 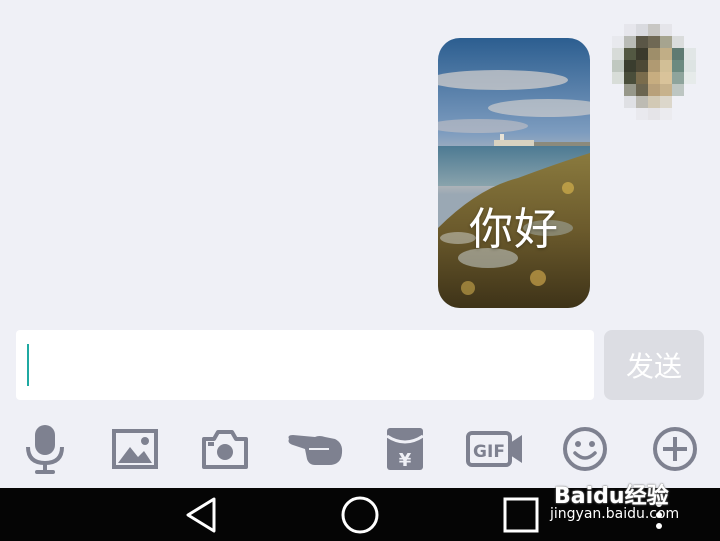 I want to click on text-cursor, so click(x=28, y=365).